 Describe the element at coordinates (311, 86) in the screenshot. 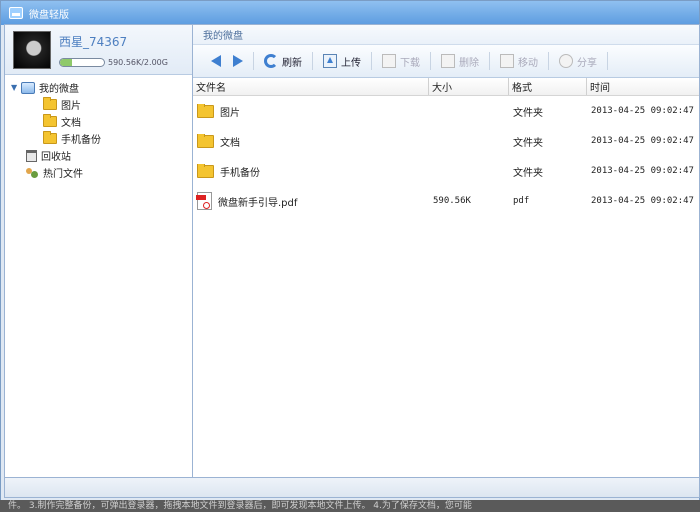

I see `column-header-name: 文件名` at that location.